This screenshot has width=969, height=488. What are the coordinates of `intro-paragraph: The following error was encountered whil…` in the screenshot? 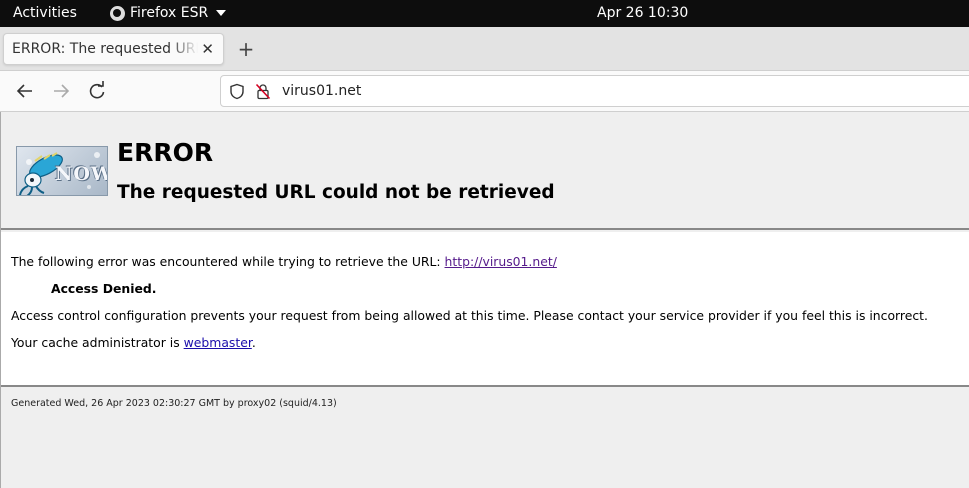 It's located at (284, 261).